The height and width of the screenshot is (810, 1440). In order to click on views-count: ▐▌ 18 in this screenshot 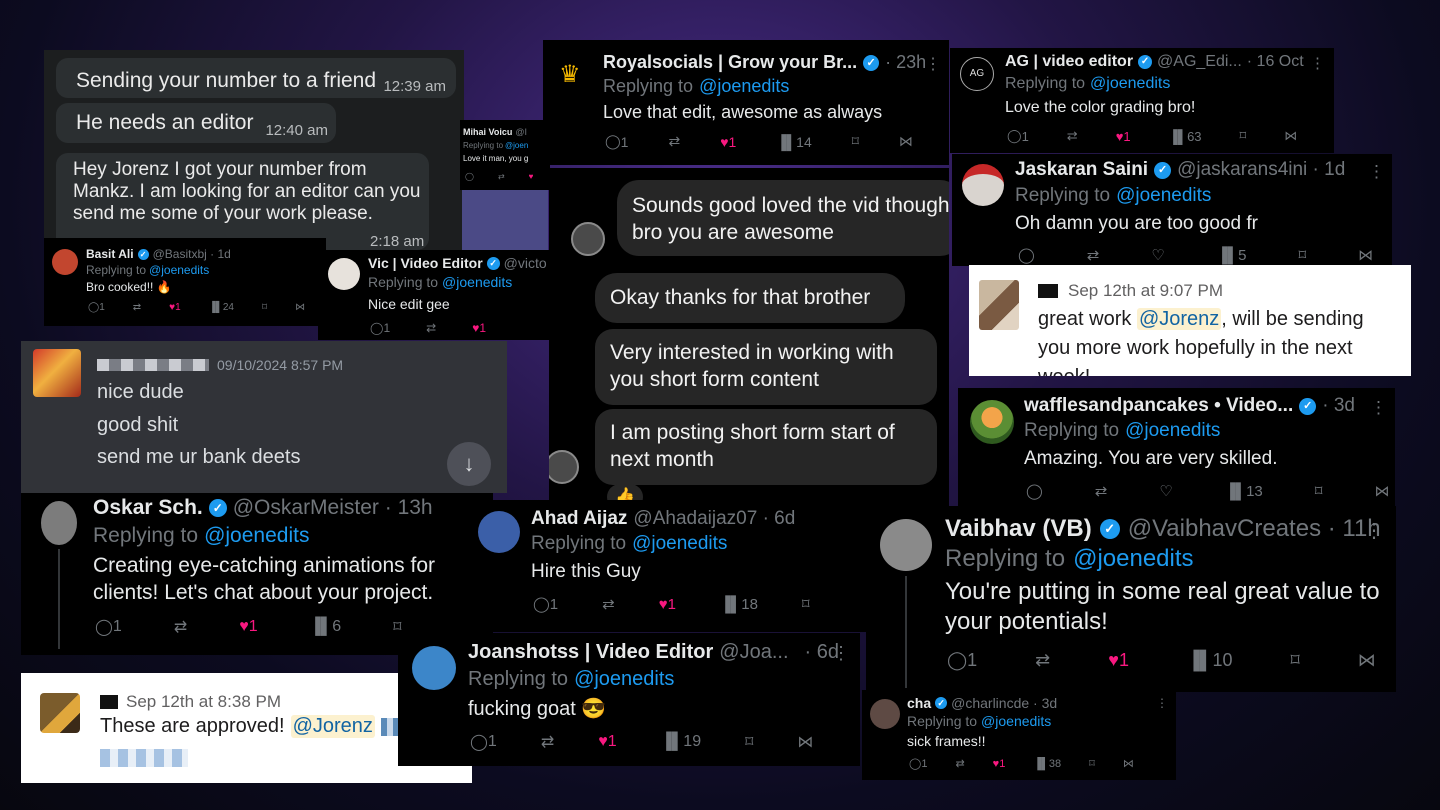, I will do `click(739, 604)`.